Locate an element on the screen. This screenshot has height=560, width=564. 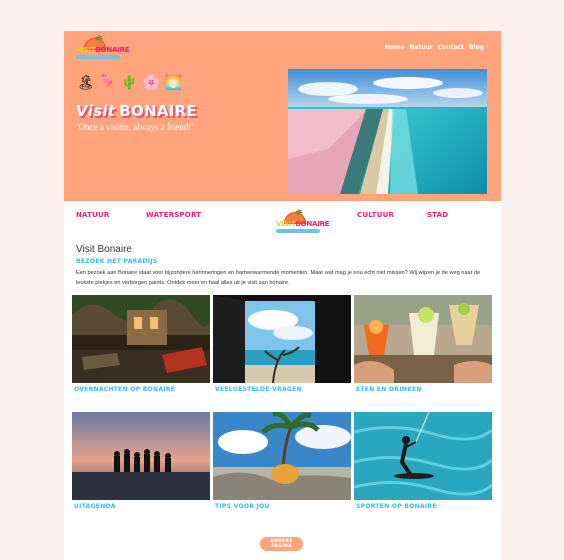
card-veelgestelde-vragen: VEELGESTELDE VRAGEN is located at coordinates (282, 344).